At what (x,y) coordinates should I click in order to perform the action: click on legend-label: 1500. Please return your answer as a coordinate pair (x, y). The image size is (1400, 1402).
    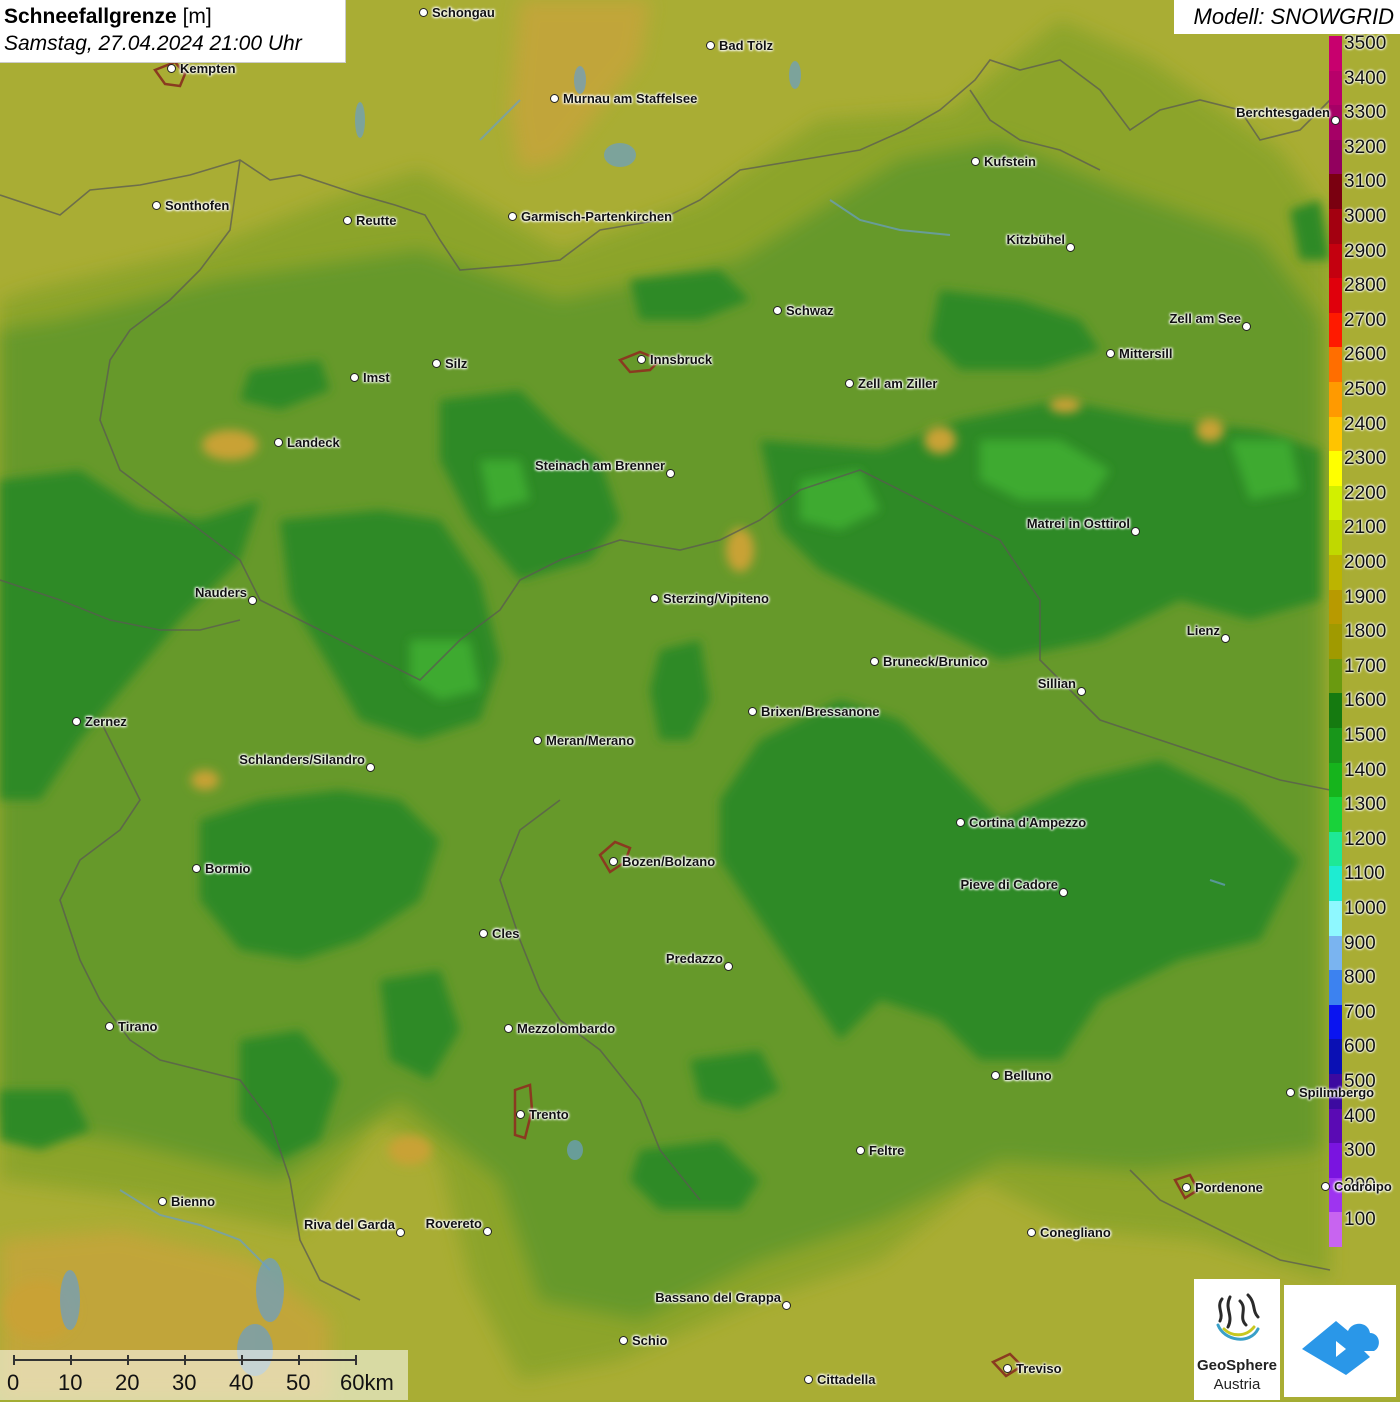
    Looking at the image, I should click on (1365, 735).